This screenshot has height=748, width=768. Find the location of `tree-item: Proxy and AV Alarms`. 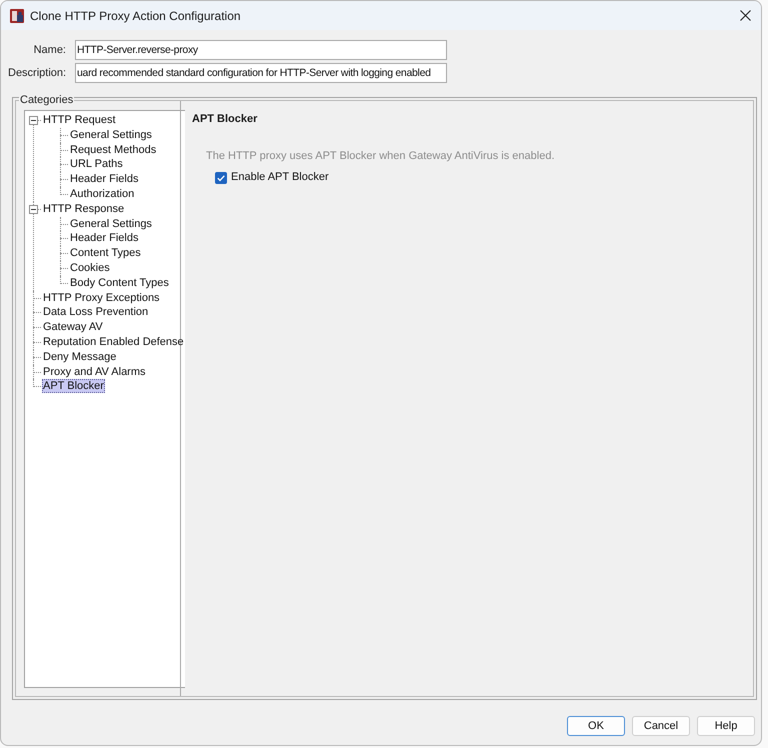

tree-item: Proxy and AV Alarms is located at coordinates (94, 371).